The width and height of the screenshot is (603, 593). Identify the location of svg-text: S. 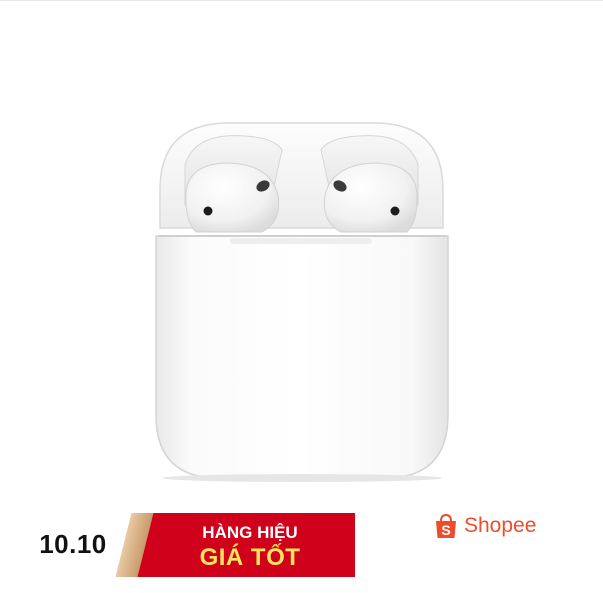
(445, 530).